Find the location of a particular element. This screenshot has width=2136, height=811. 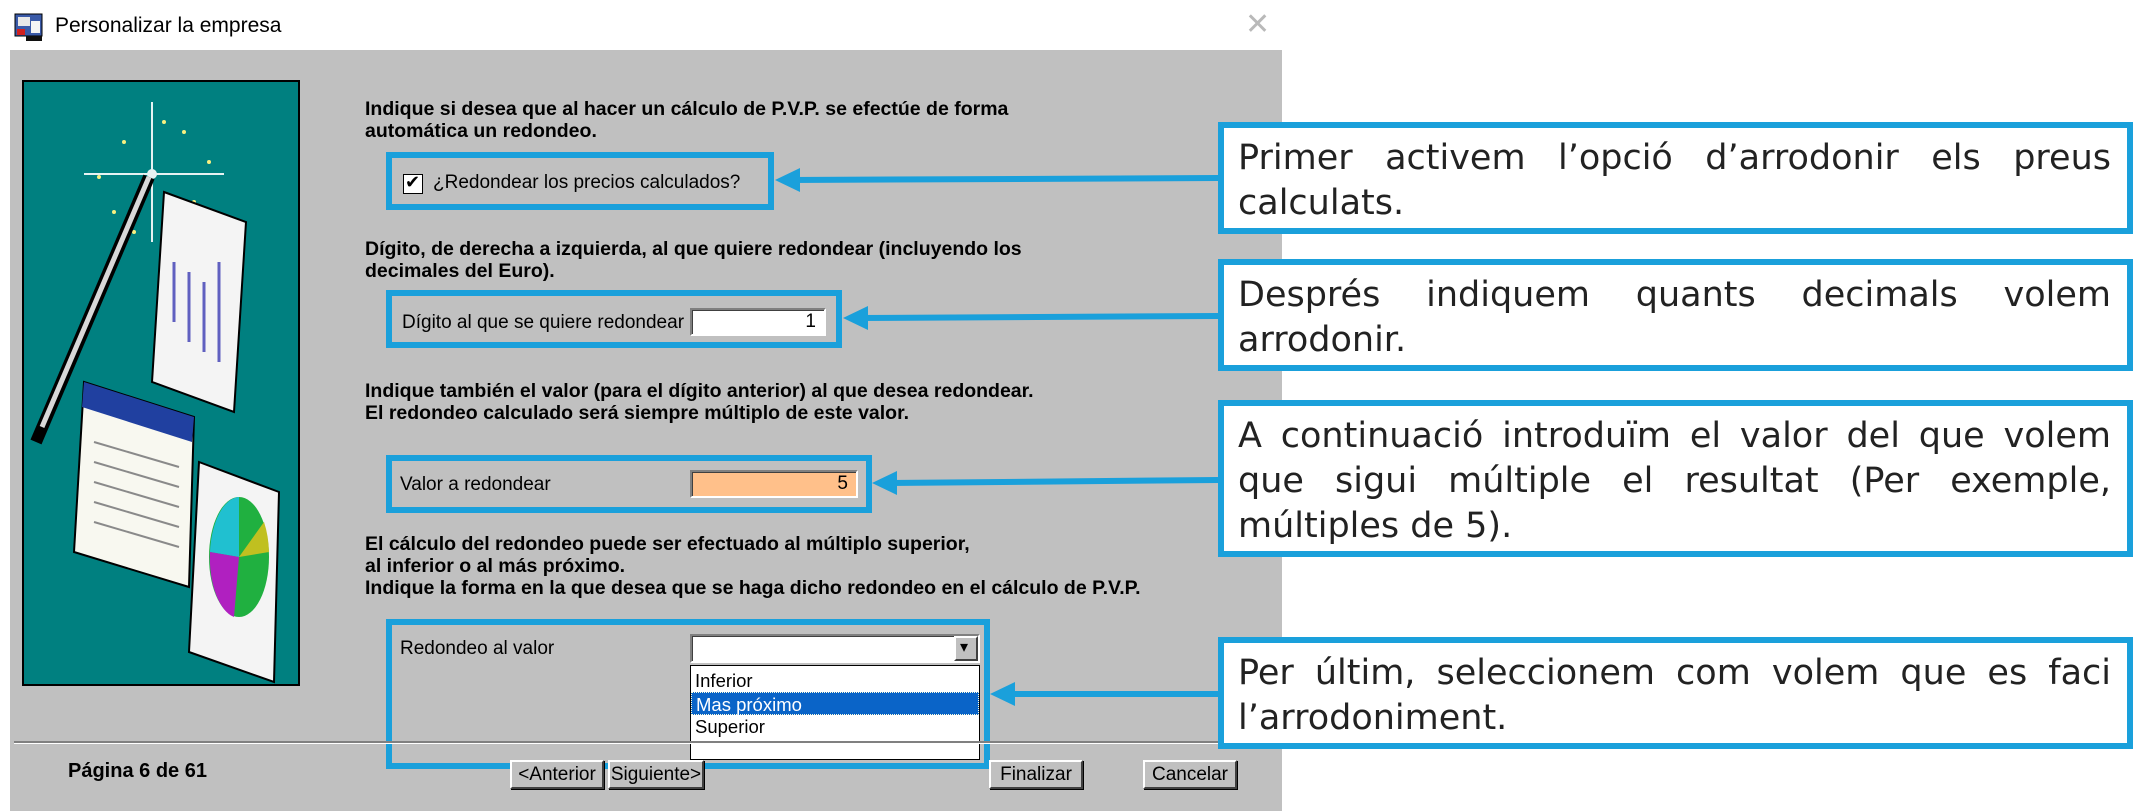

callout-arrows is located at coordinates (997, 437).